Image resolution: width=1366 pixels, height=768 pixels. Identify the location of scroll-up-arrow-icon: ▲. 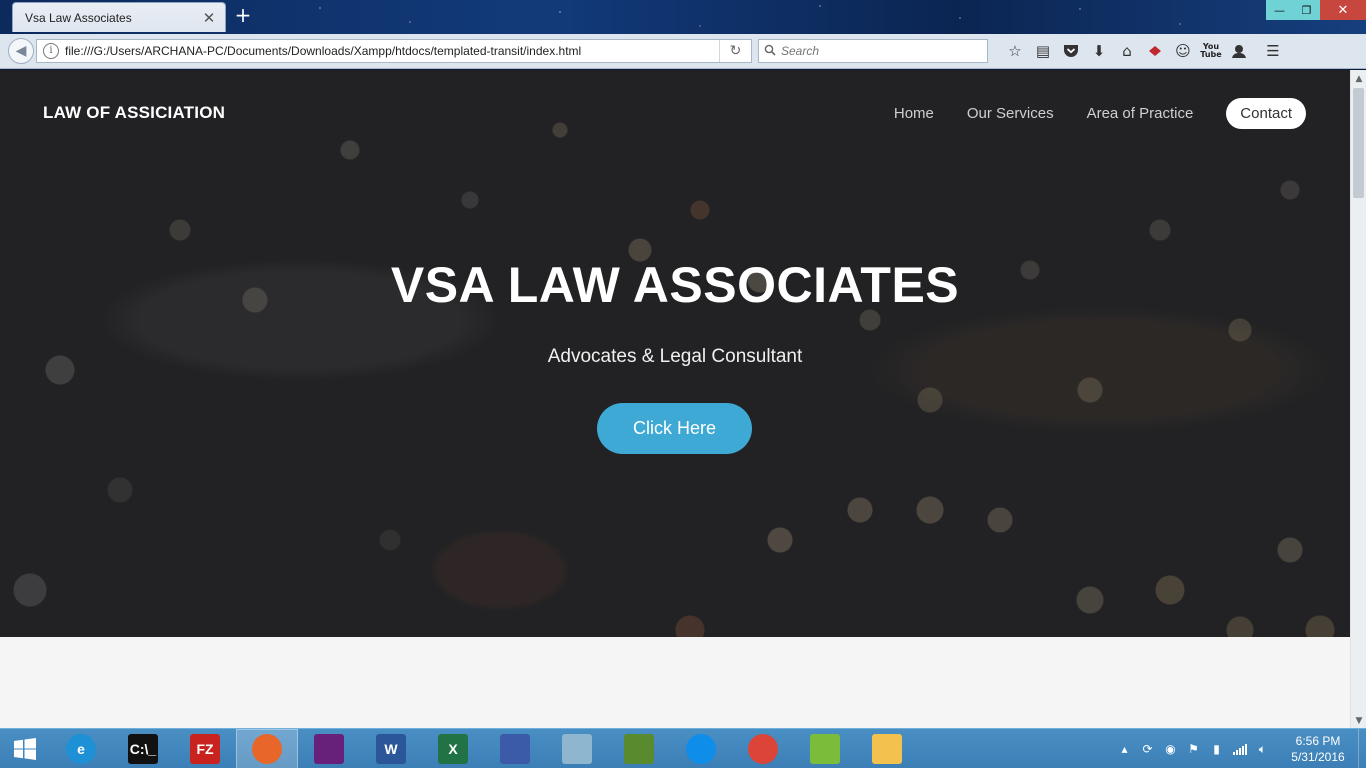
(1358, 79).